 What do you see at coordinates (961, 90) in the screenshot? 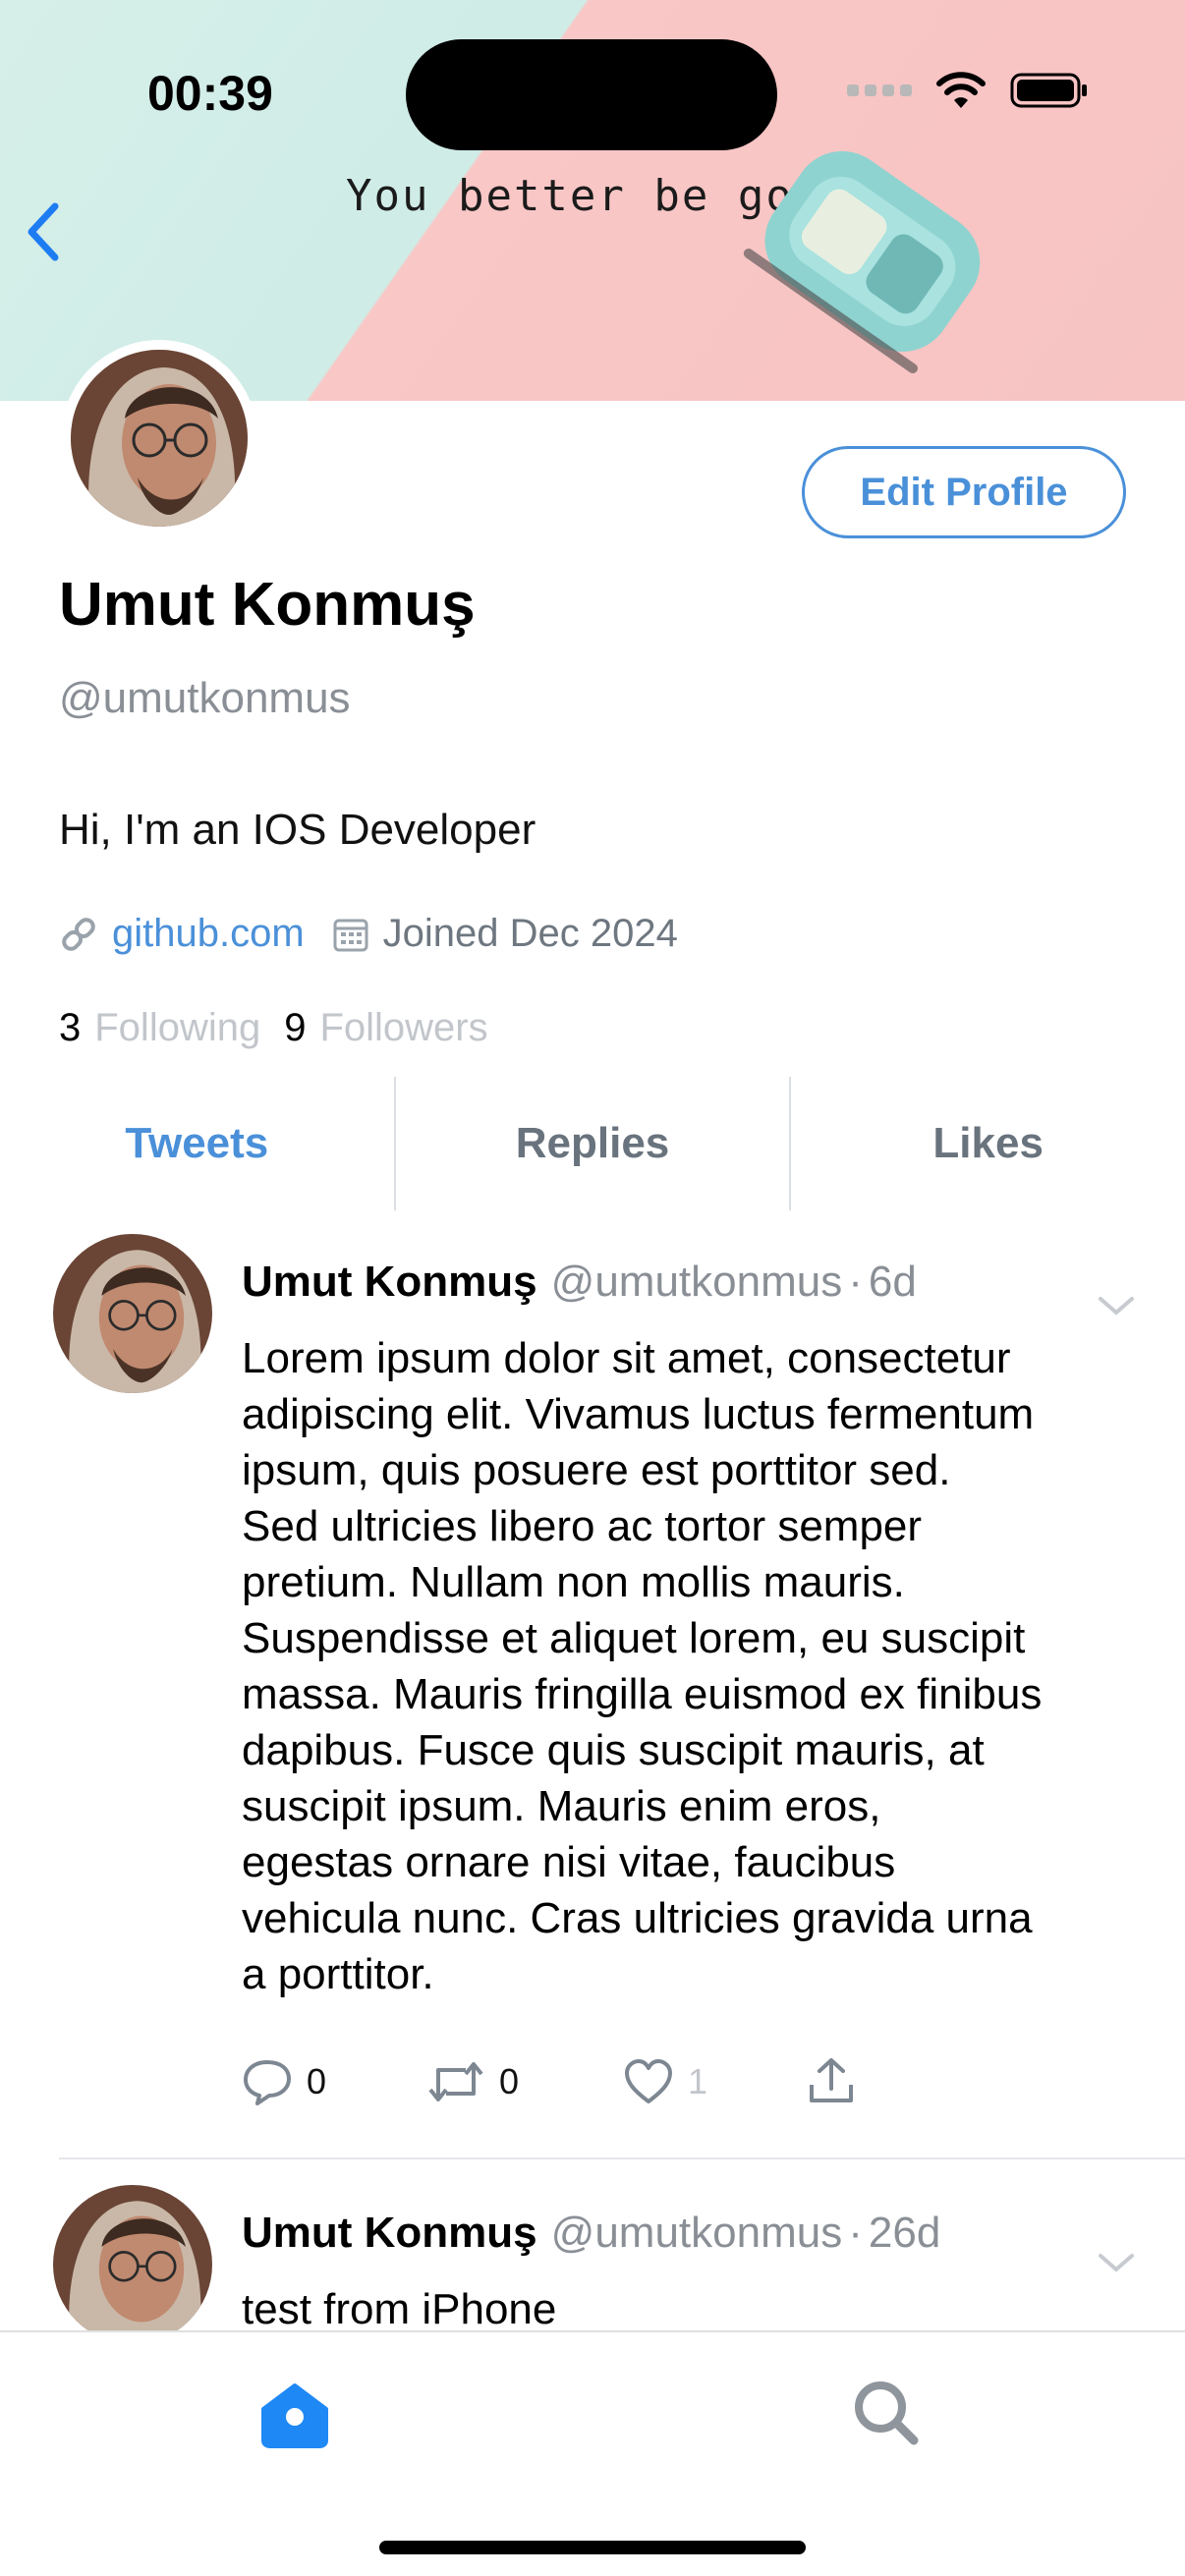
I see `wifi-icon` at bounding box center [961, 90].